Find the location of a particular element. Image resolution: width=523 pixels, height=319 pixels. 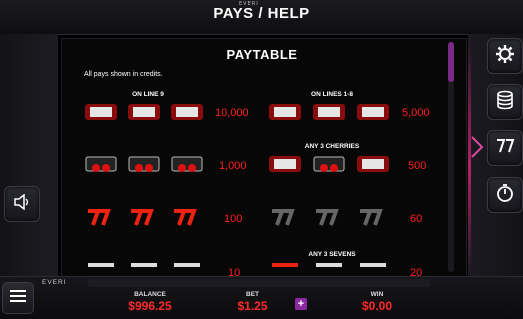

row1-left-label: ON LINE 9 is located at coordinates (148, 94).